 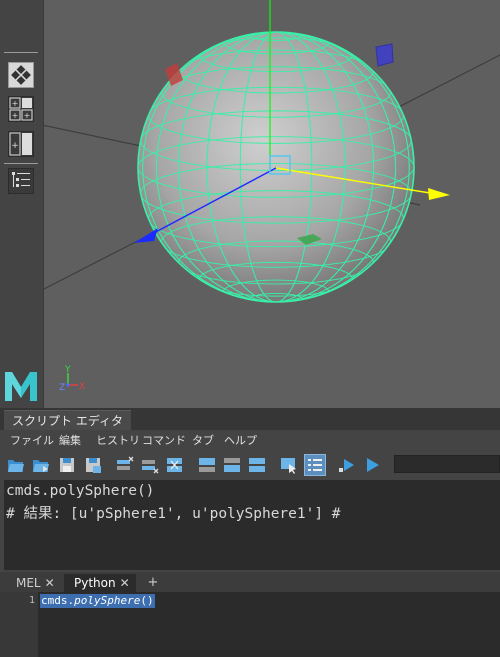 What do you see at coordinates (250, 624) in the screenshot?
I see `script-input-area: 1 cmds.polySphere()` at bounding box center [250, 624].